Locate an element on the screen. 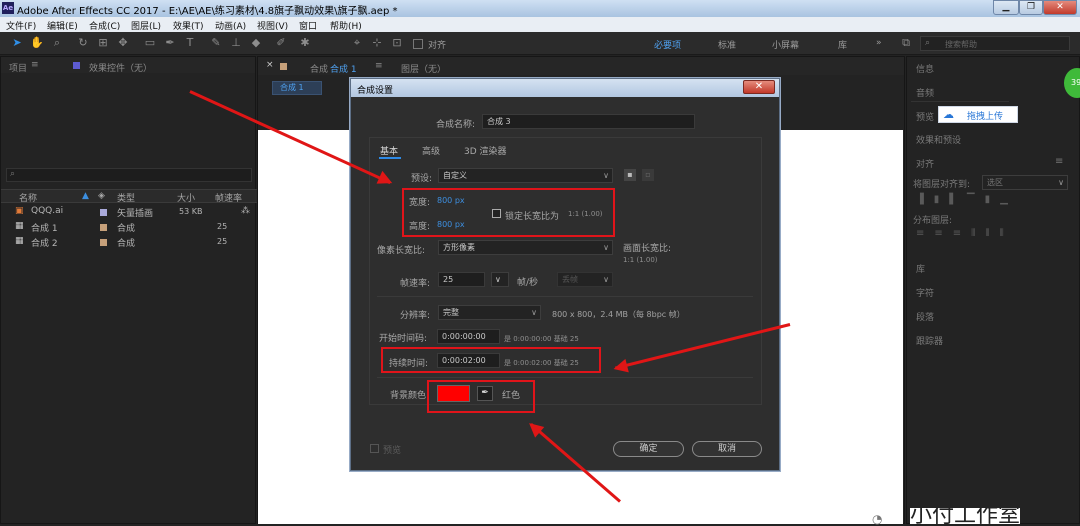  menu-edit: 编辑(E) is located at coordinates (62, 25).